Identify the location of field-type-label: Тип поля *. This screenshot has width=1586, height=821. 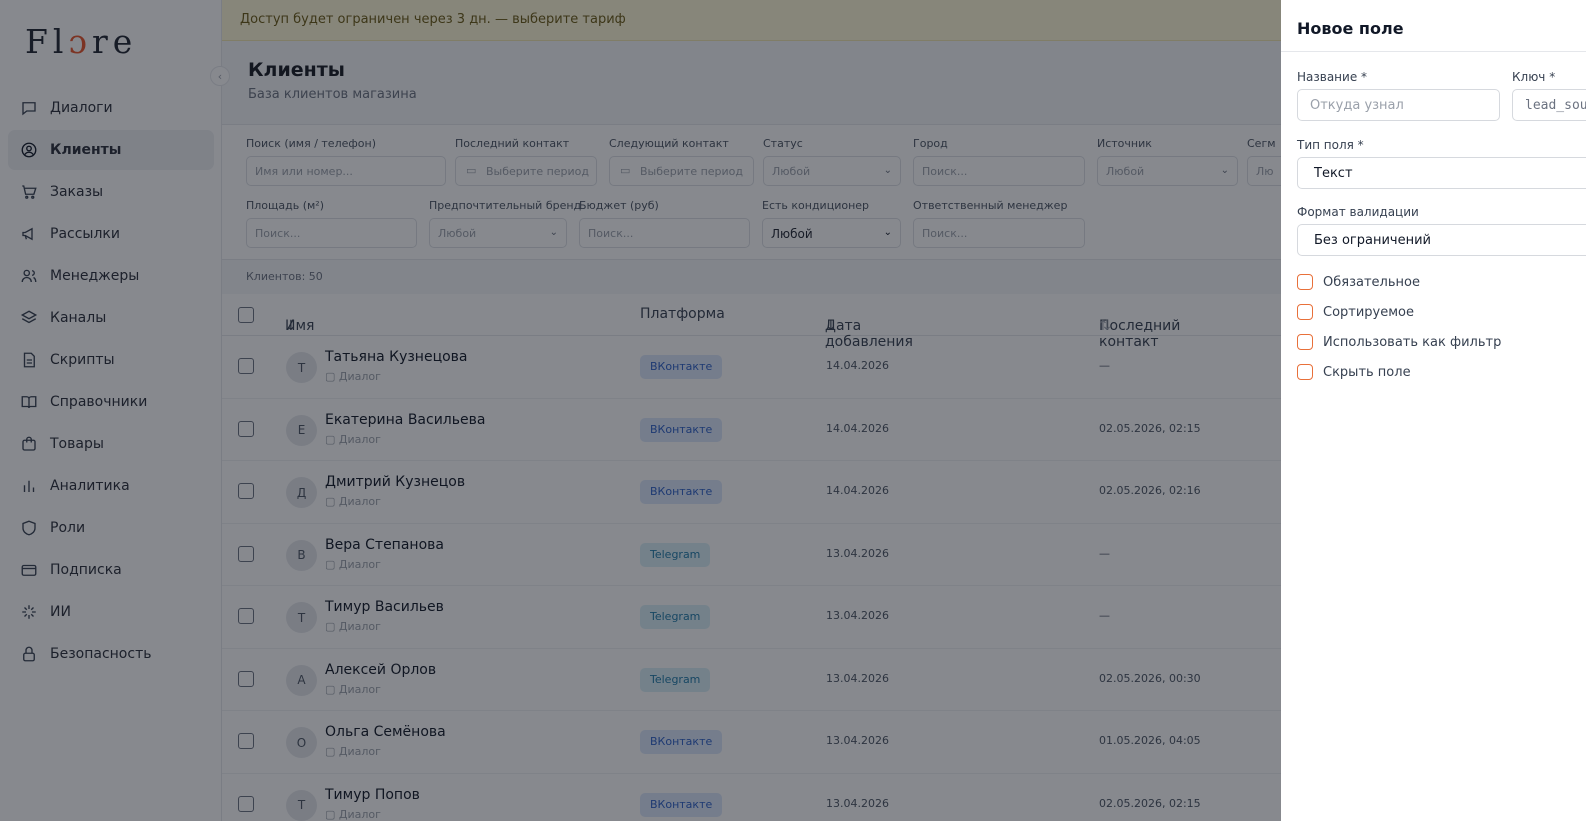
(1330, 145).